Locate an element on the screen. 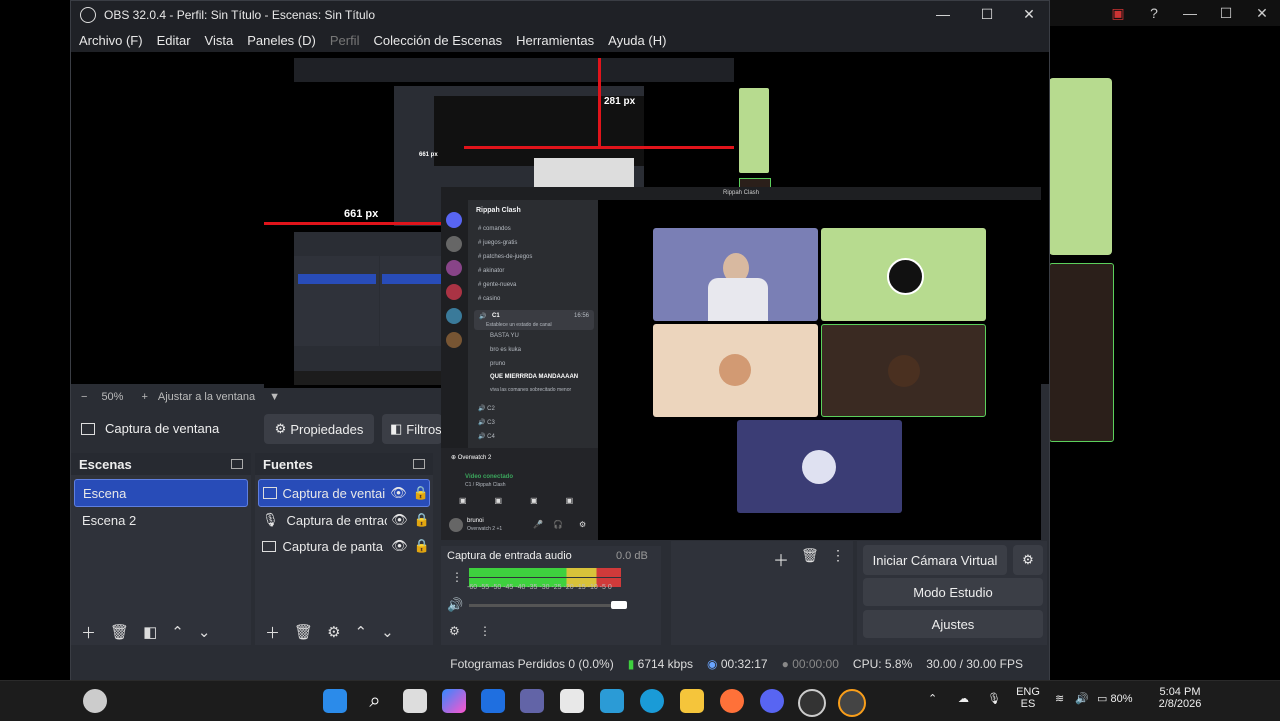 The width and height of the screenshot is (1280, 721). menu-paneles: Paneles (D) is located at coordinates (281, 40).